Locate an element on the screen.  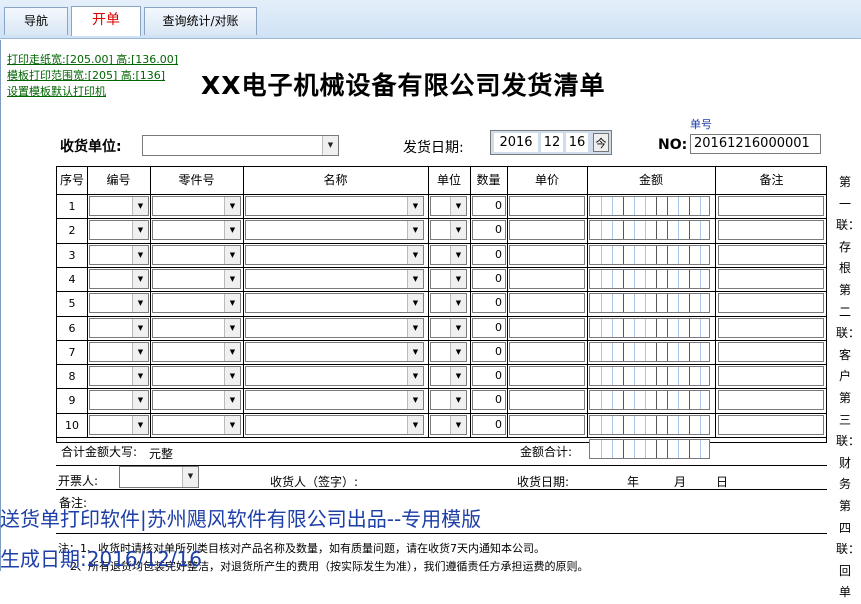
date-day: 16 is located at coordinates (577, 142).